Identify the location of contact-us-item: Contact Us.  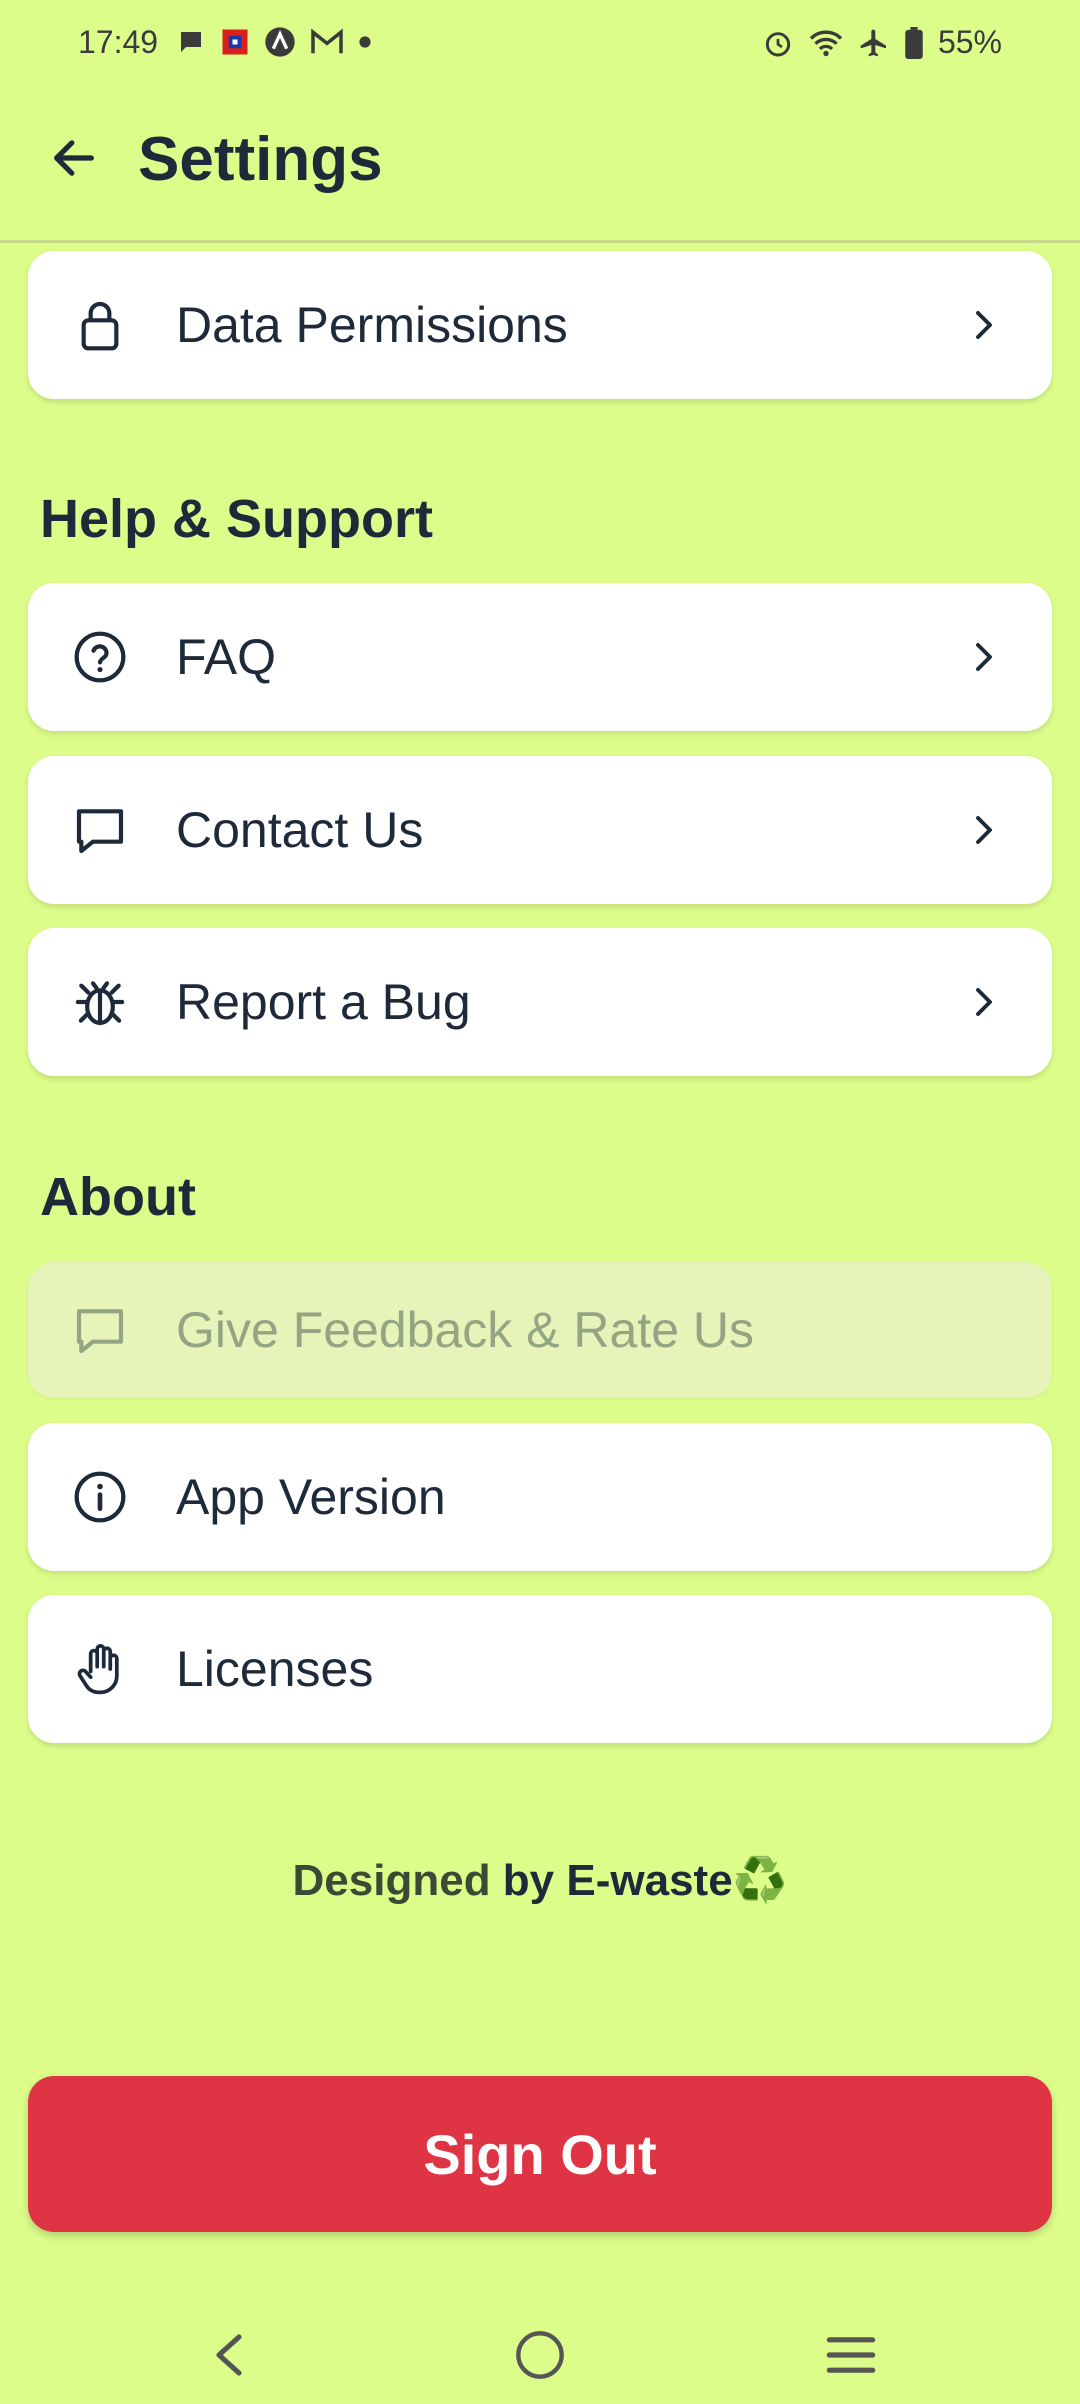
(540, 830).